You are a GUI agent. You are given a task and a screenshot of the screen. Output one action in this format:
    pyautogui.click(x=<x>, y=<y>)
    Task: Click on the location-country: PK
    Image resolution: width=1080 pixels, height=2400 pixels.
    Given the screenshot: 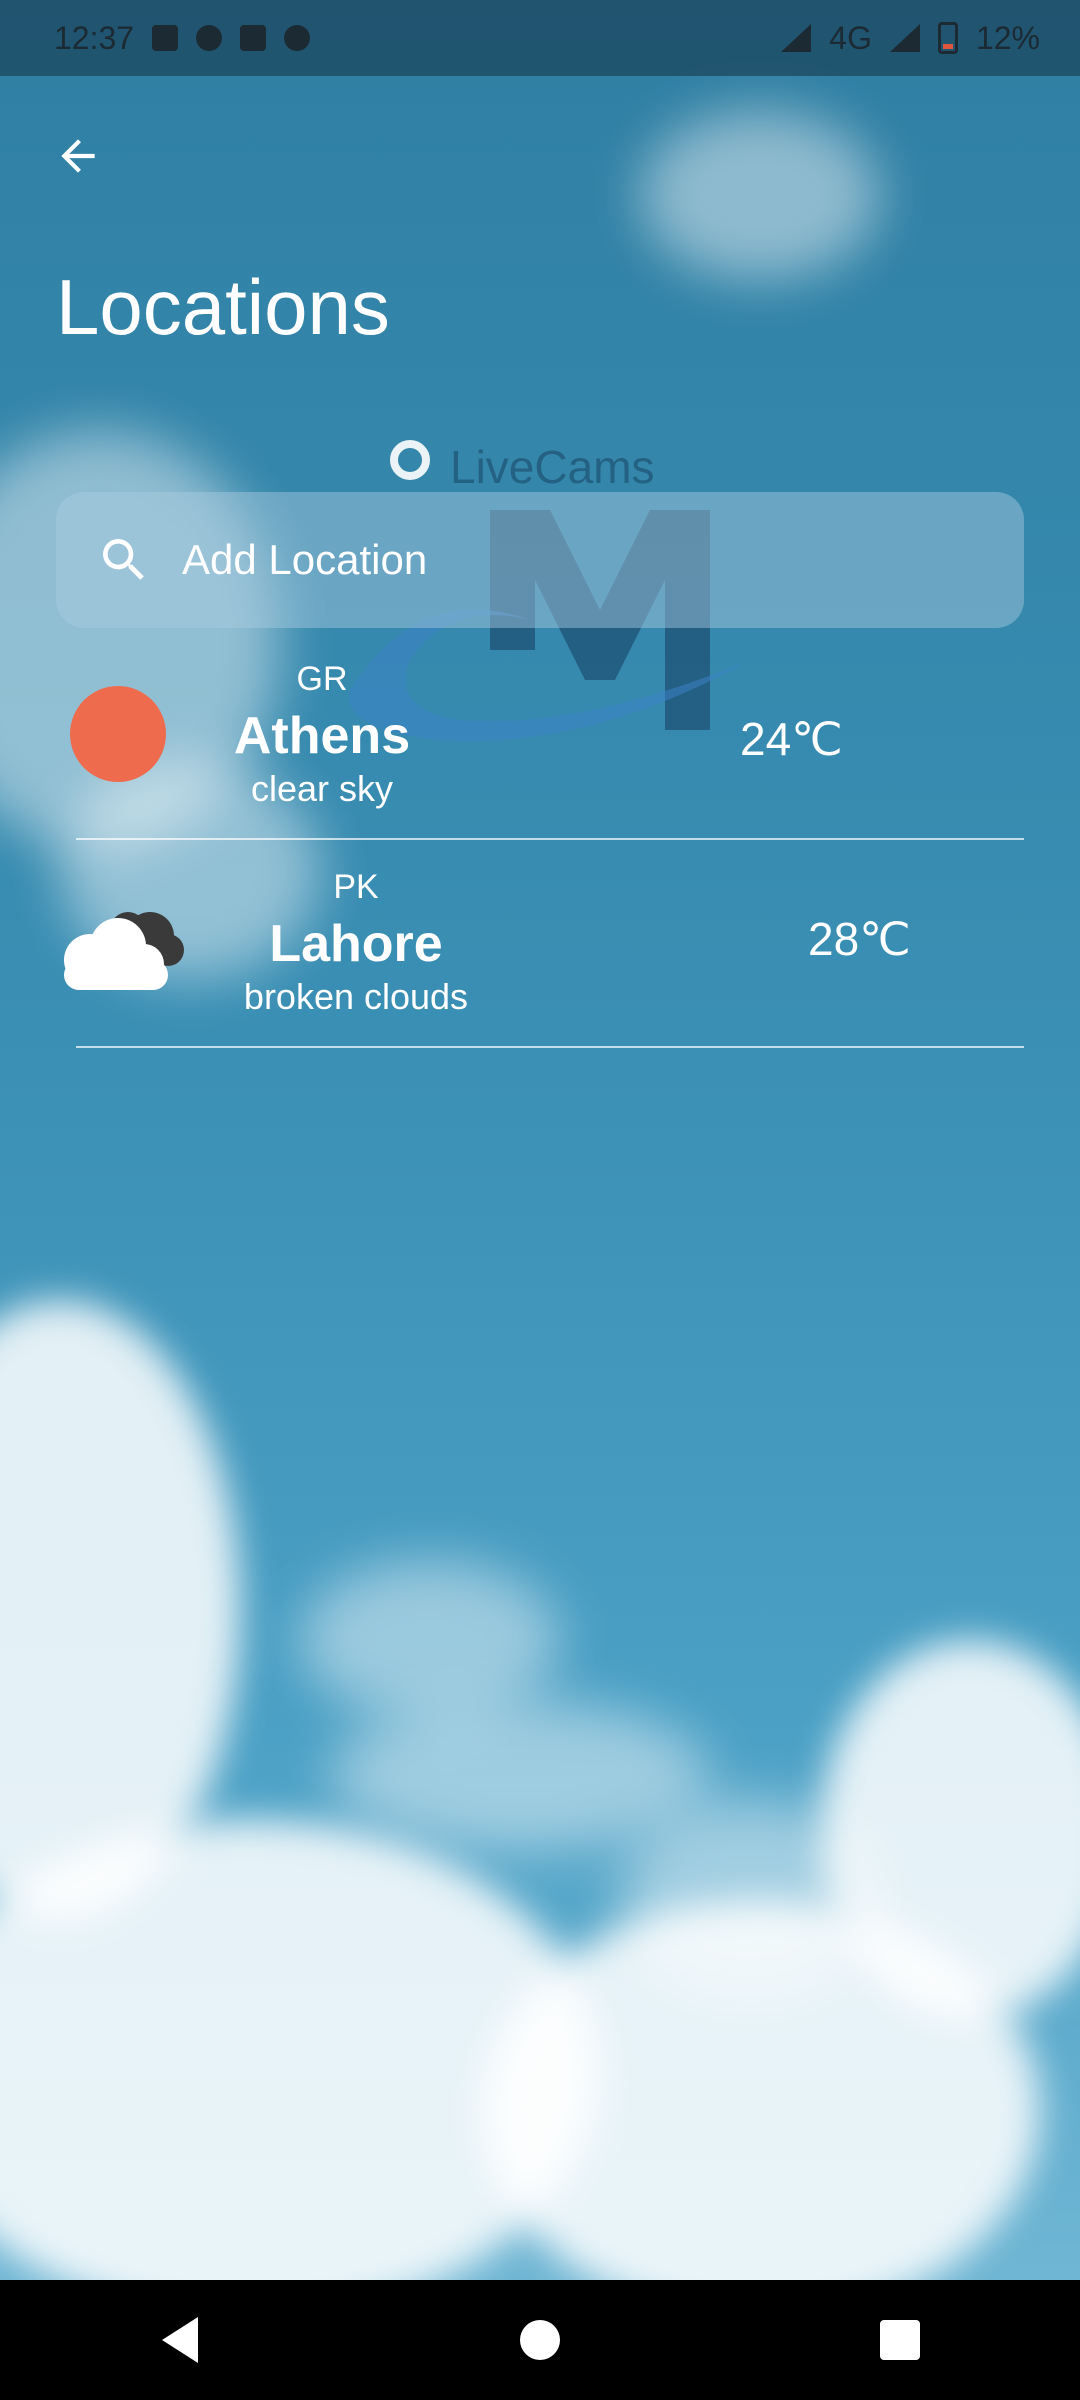 What is the action you would take?
    pyautogui.click(x=356, y=887)
    